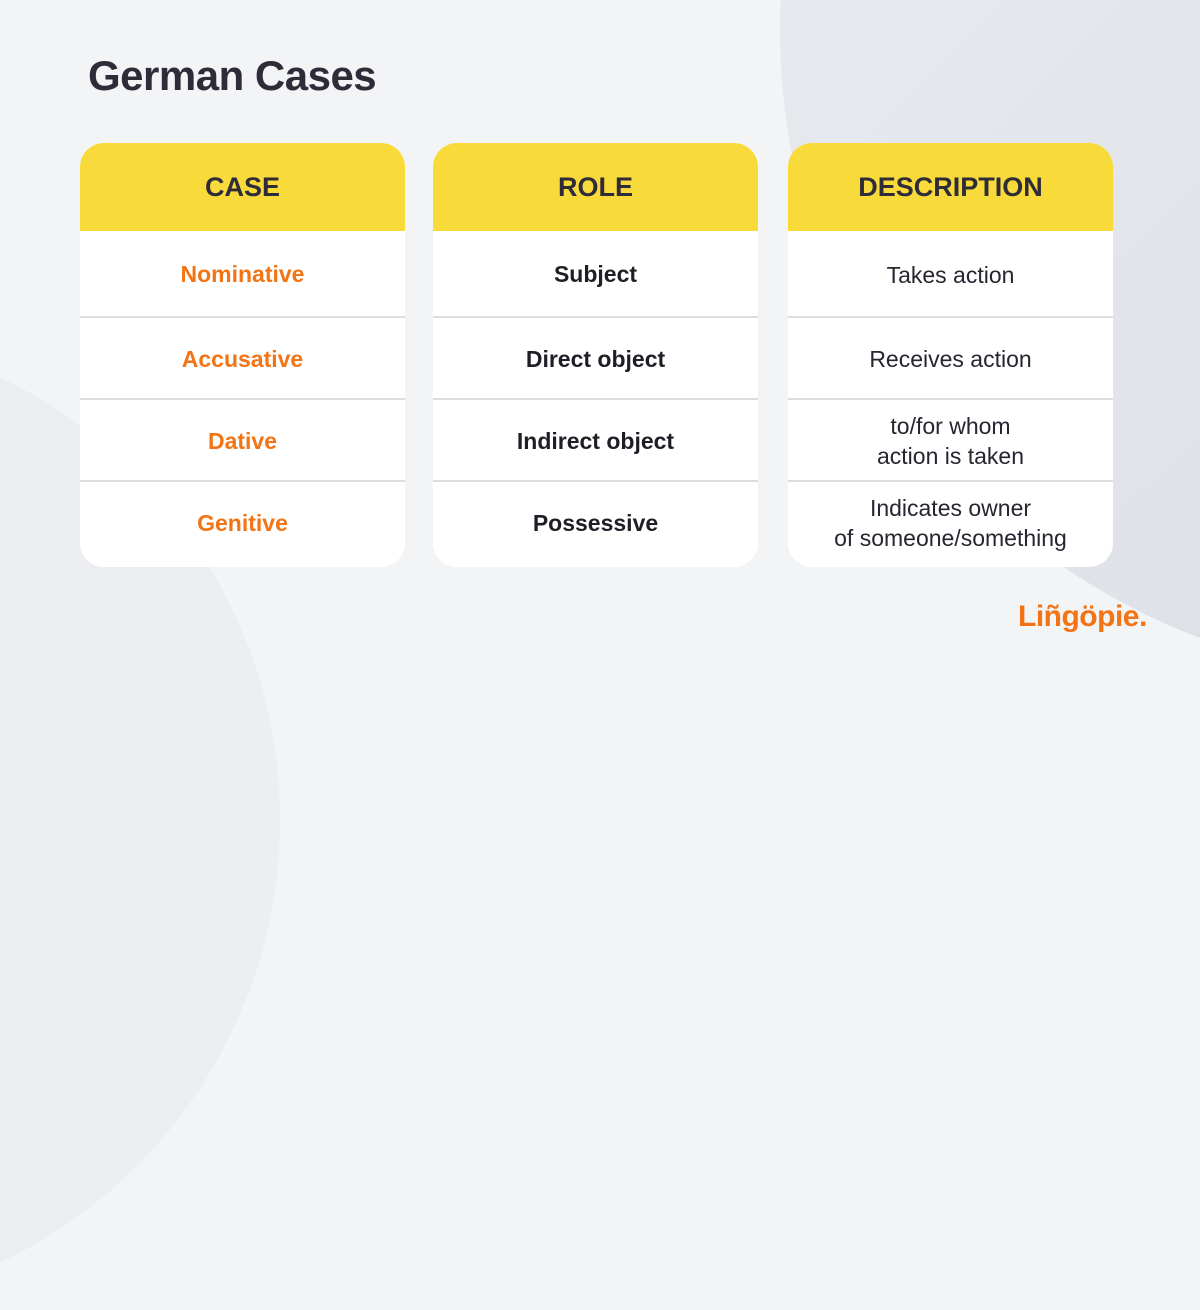 This screenshot has width=1200, height=1310. I want to click on table-row: to/for whom action is taken, so click(950, 439).